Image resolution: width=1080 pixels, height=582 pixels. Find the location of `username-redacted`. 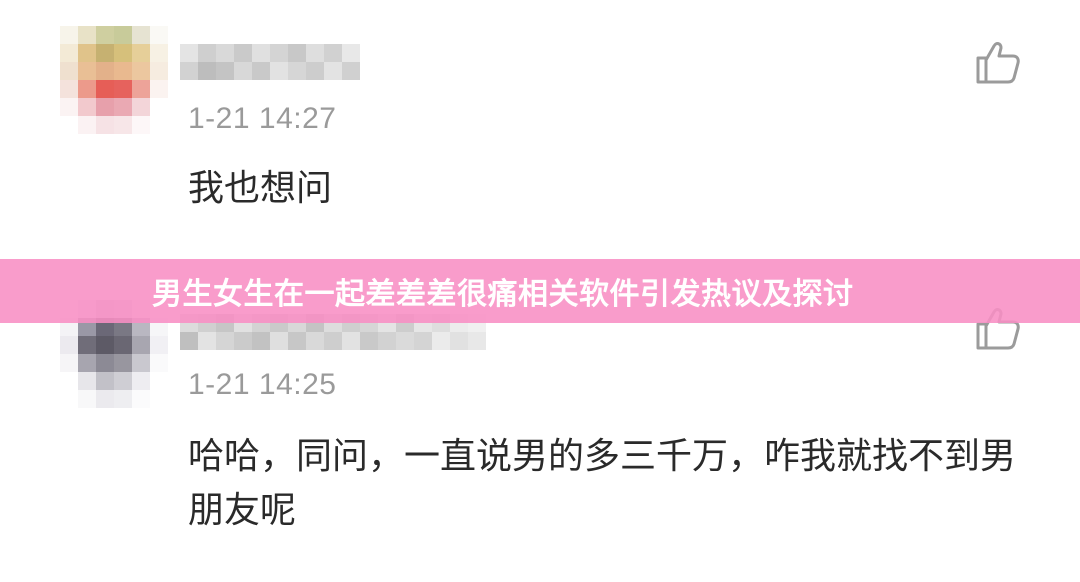

username-redacted is located at coordinates (270, 62).